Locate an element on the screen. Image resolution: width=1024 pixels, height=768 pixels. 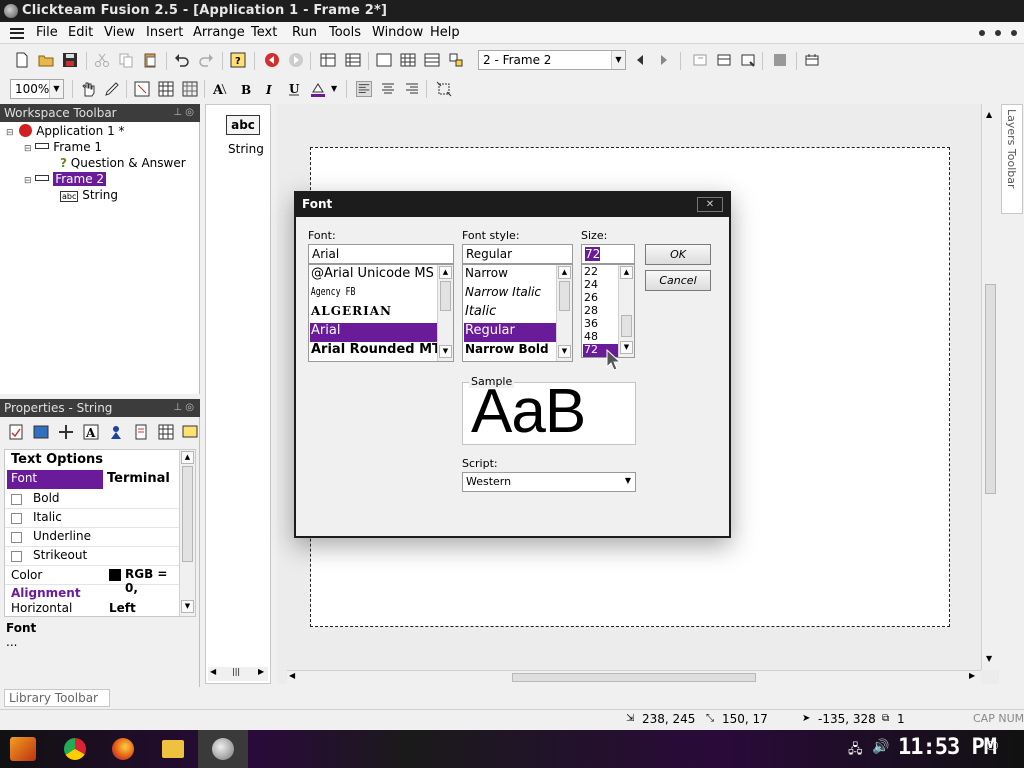
event-editor-icon is located at coordinates (408, 60).